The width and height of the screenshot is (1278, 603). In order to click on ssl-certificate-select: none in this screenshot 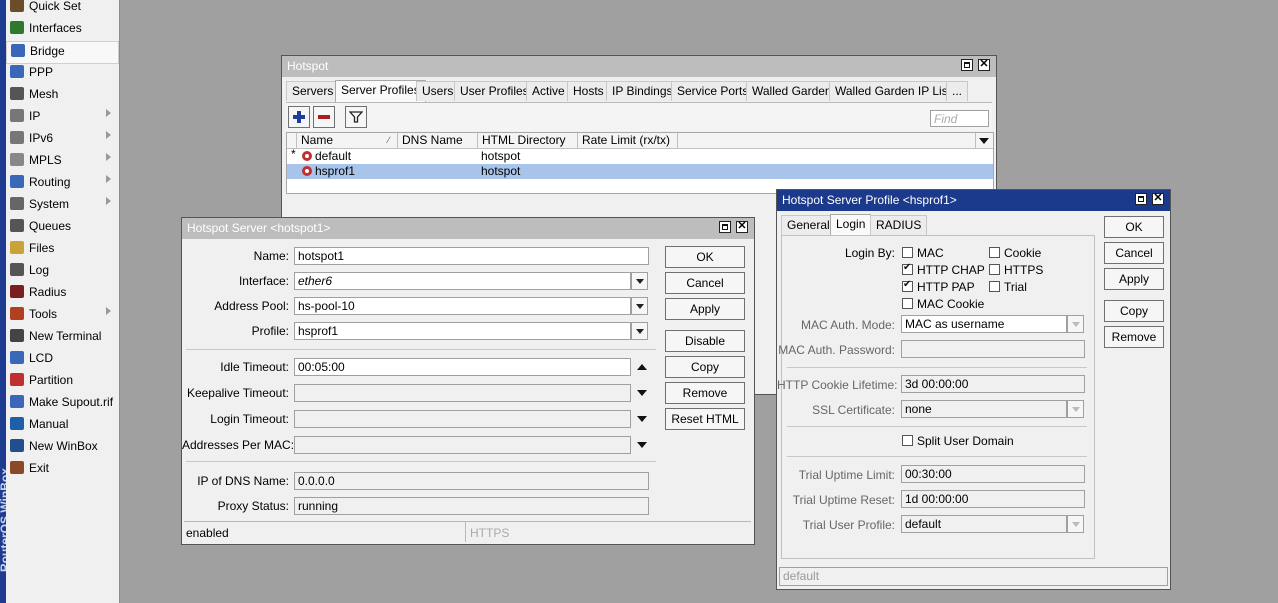, I will do `click(984, 409)`.